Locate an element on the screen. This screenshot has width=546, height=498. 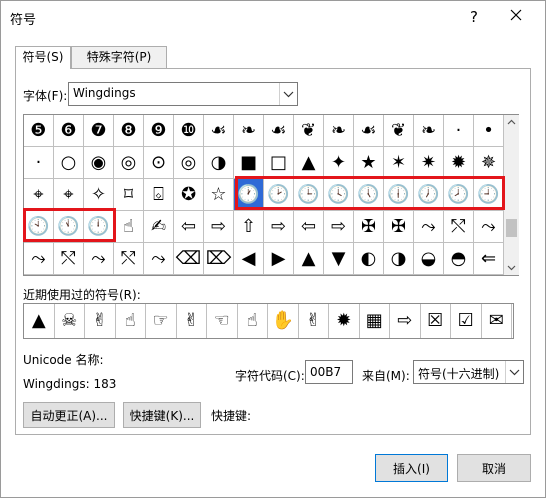
symbol-cell: ◉ is located at coordinates (99, 163).